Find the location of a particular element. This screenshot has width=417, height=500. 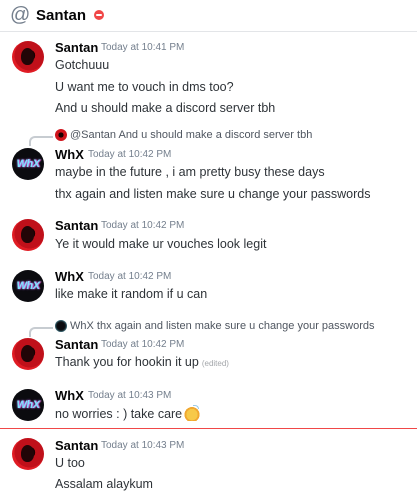

message-timestamp: Today at 10:41 PM is located at coordinates (143, 47).